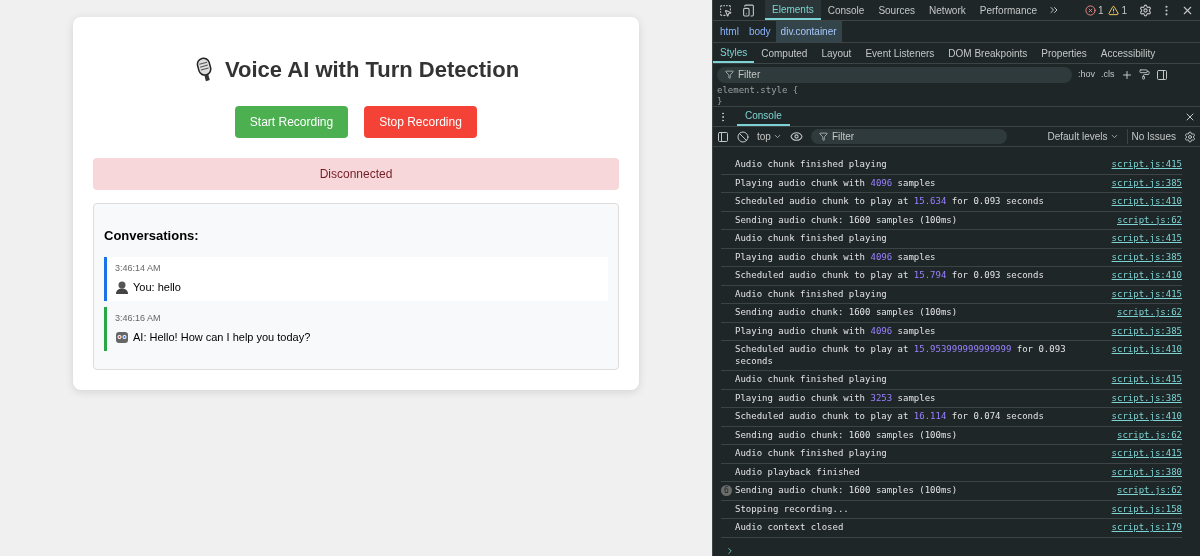  Describe the element at coordinates (758, 90) in the screenshot. I see `style-rule-text: element.style {` at that location.